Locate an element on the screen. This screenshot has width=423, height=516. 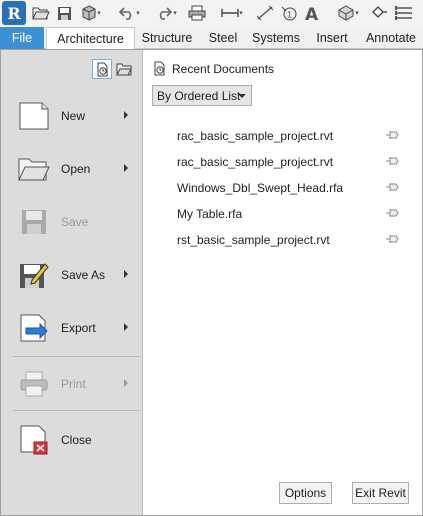
menu-item-label: Print is located at coordinates (73, 384).